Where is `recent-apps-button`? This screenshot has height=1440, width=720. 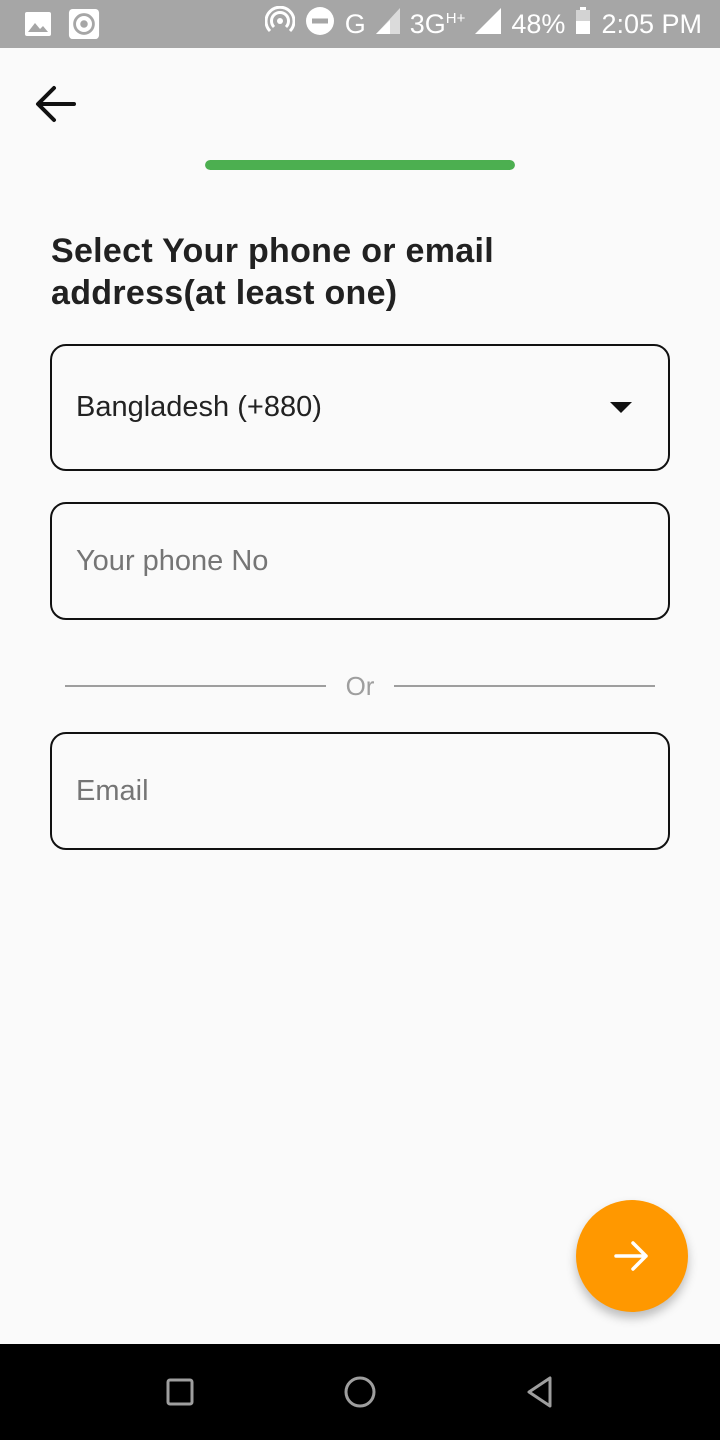
recent-apps-button is located at coordinates (180, 1392).